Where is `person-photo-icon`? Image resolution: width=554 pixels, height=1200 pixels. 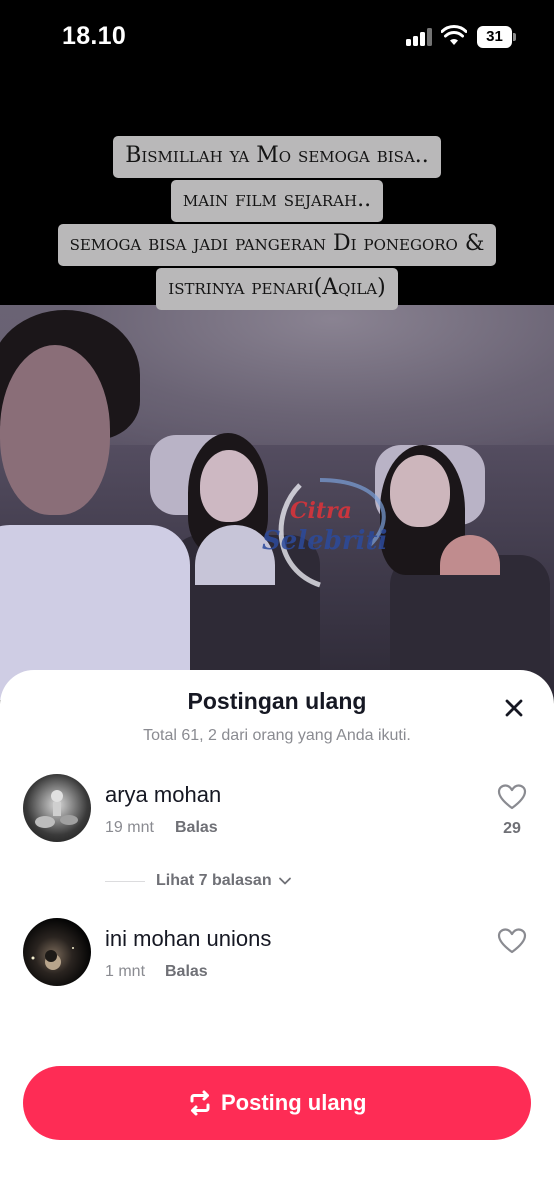
person-photo-icon is located at coordinates (52, 958).